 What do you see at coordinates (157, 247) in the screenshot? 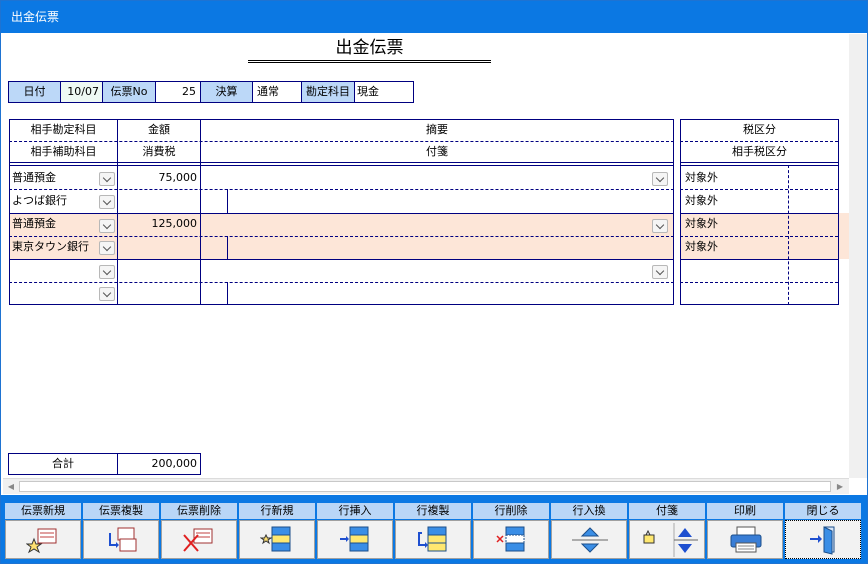
I see `row2-tax` at bounding box center [157, 247].